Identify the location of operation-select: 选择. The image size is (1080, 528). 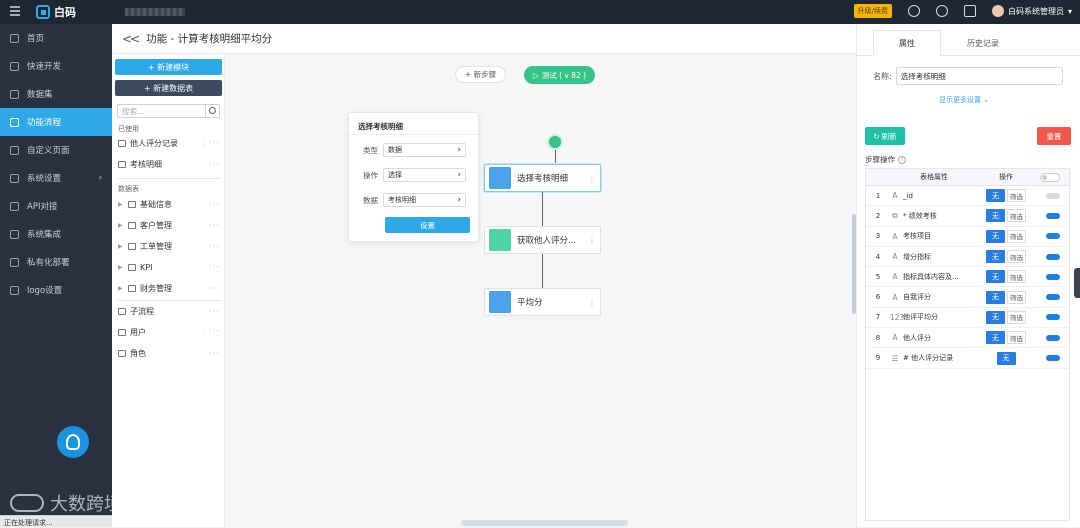
(424, 175).